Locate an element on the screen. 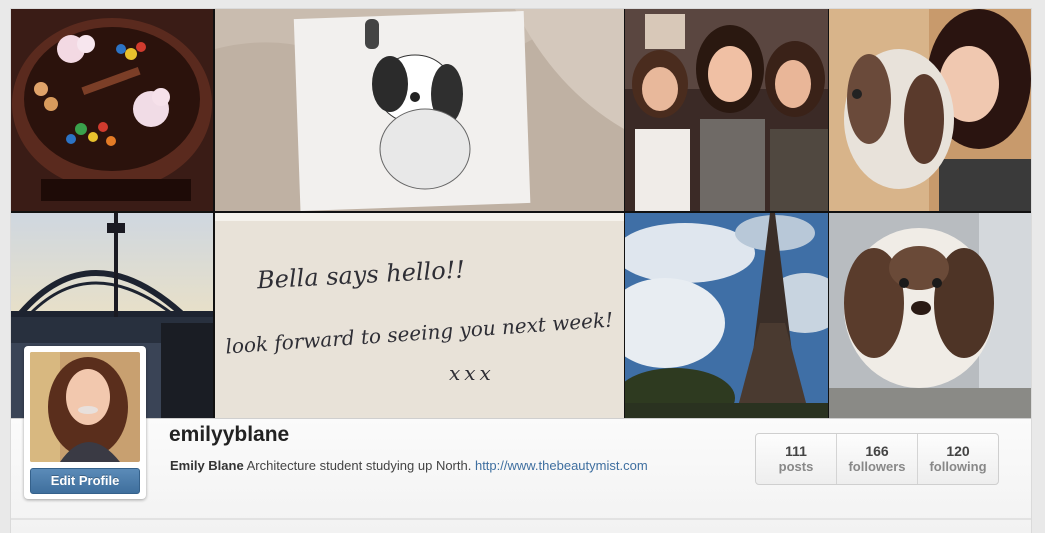 The width and height of the screenshot is (1045, 533). photo-tile-cake is located at coordinates (112, 110).